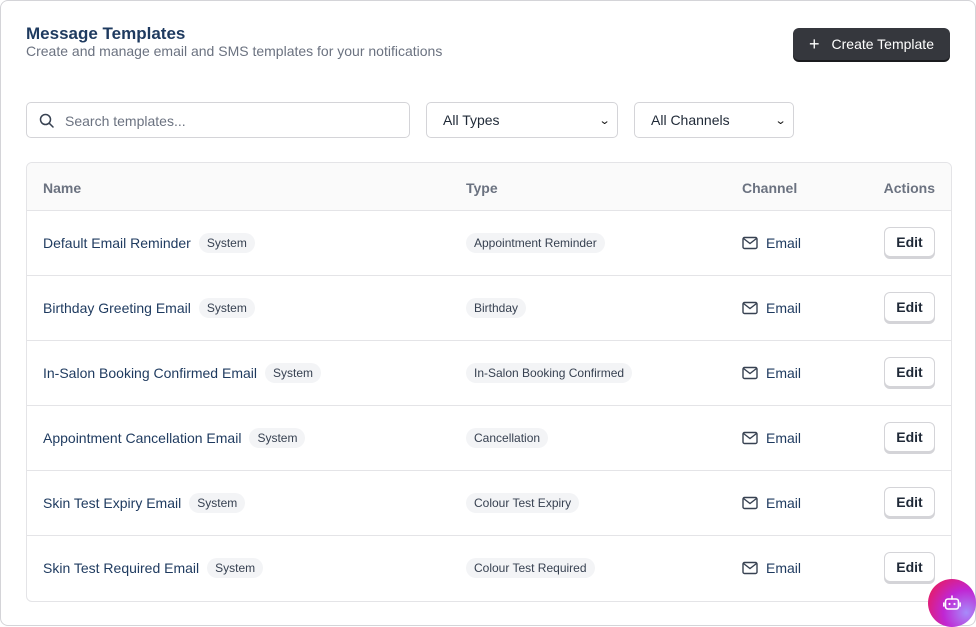 This screenshot has width=976, height=627. I want to click on type-badge: In-Salon Booking Confirmed, so click(549, 373).